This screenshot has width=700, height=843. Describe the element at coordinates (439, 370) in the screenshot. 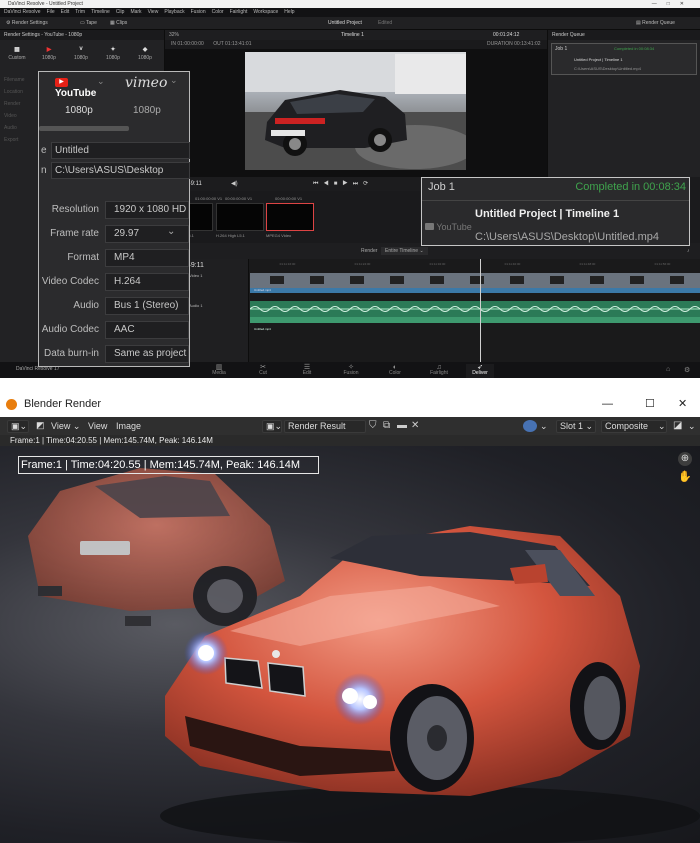

I see `page-fairlight: ♫ Fairlight` at that location.